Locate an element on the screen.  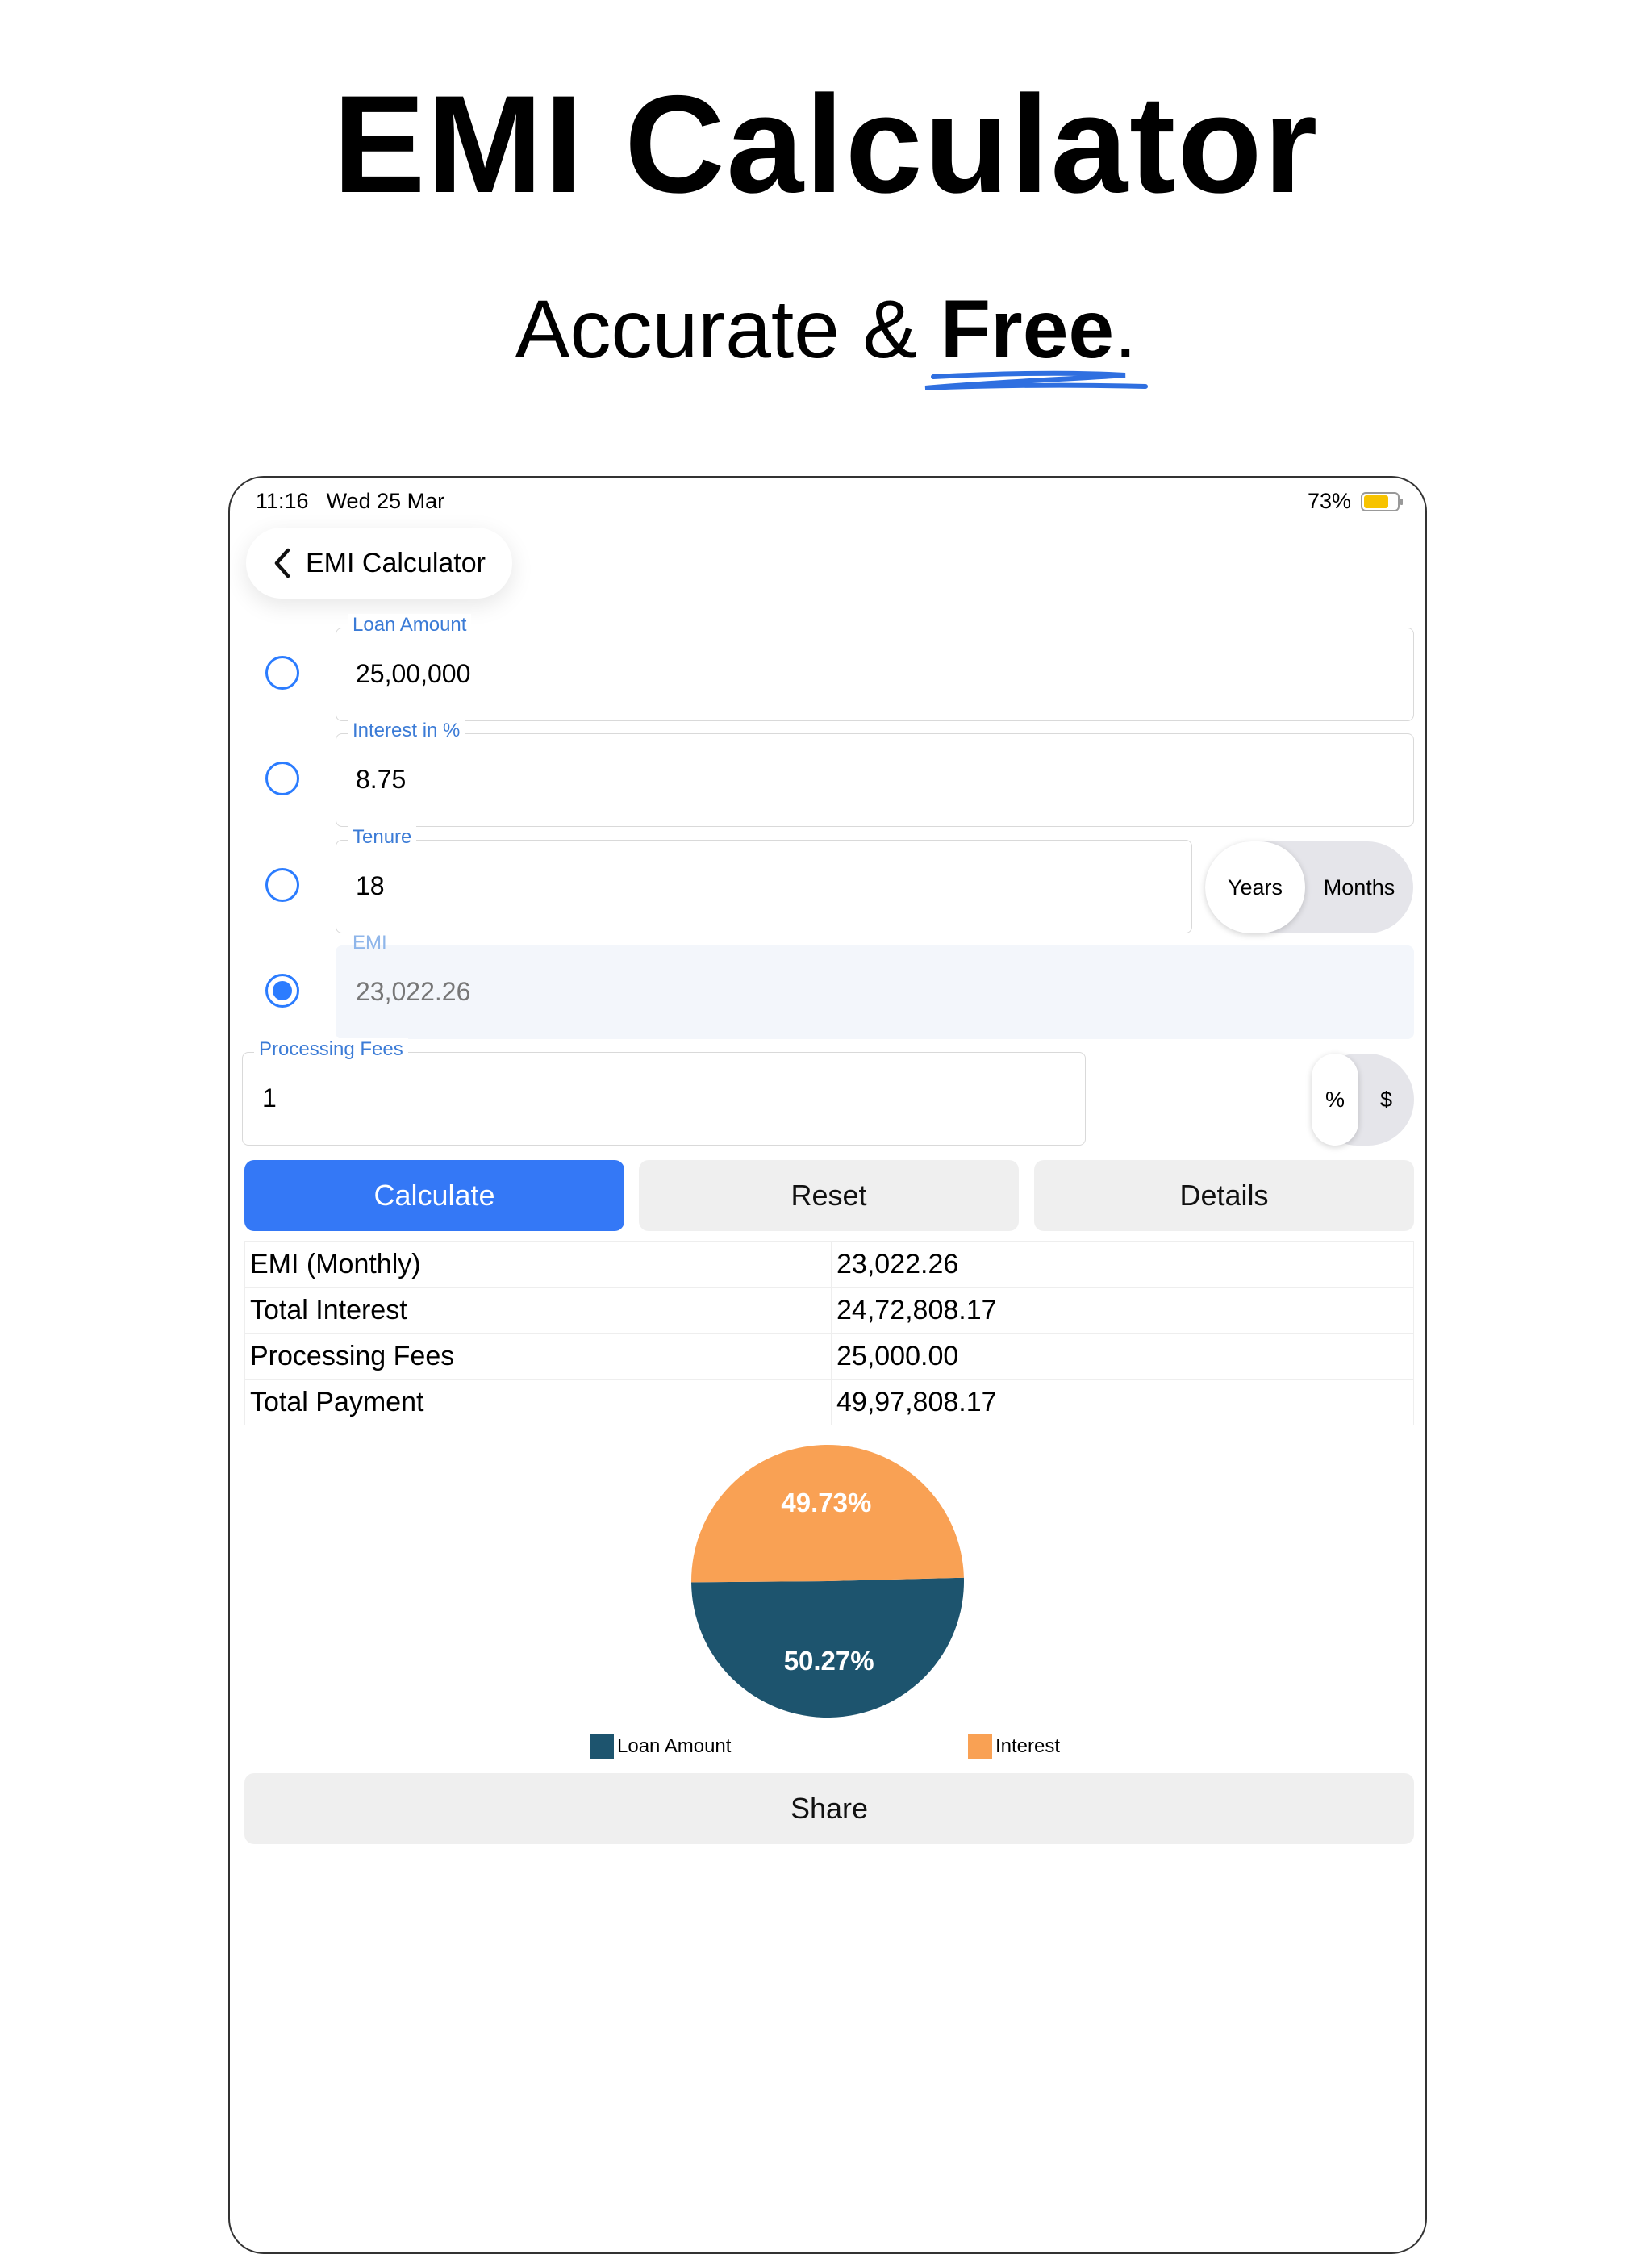
fee-unit-toggle: % $ is located at coordinates (1363, 1100).